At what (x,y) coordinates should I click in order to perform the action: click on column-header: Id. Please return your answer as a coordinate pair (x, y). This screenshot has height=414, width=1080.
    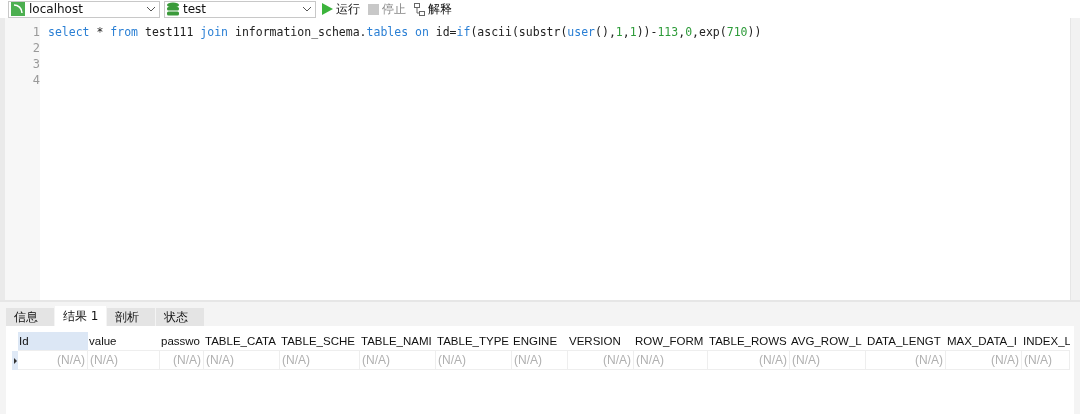
    Looking at the image, I should click on (53, 341).